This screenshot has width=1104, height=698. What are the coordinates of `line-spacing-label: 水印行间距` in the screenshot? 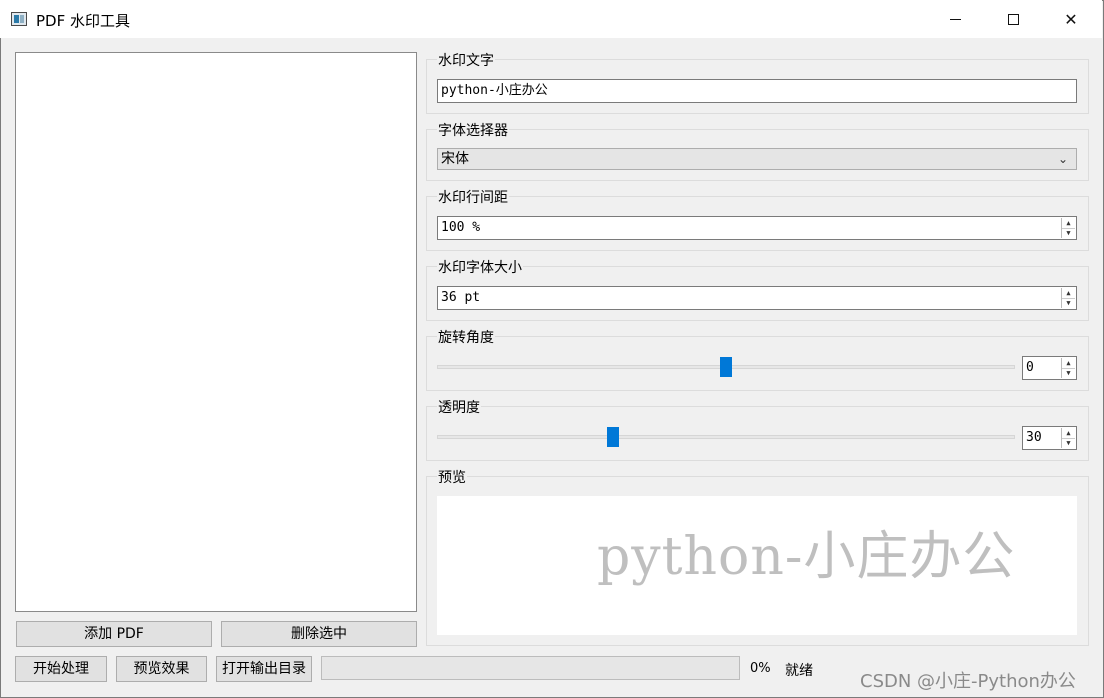 It's located at (473, 197).